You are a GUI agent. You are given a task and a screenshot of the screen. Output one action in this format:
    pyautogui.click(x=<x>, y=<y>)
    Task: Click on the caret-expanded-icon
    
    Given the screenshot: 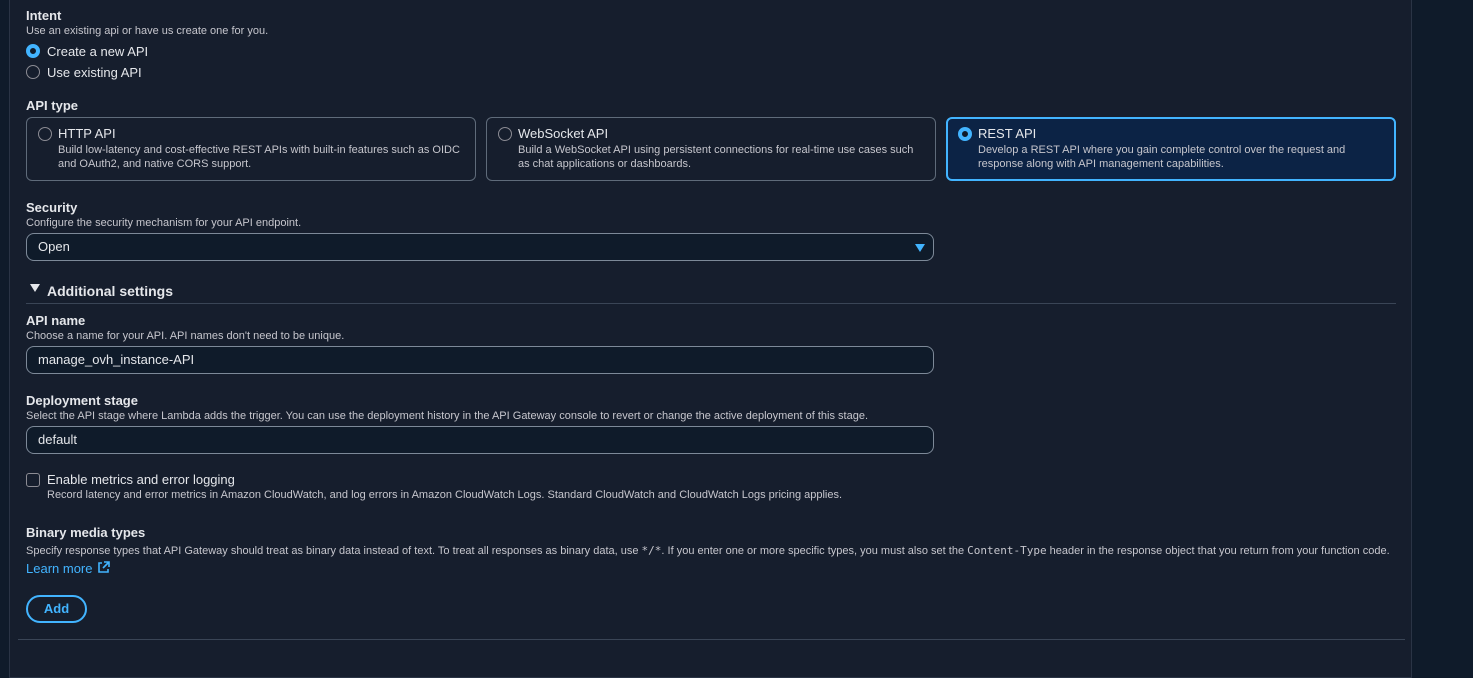 What is the action you would take?
    pyautogui.click(x=35, y=288)
    